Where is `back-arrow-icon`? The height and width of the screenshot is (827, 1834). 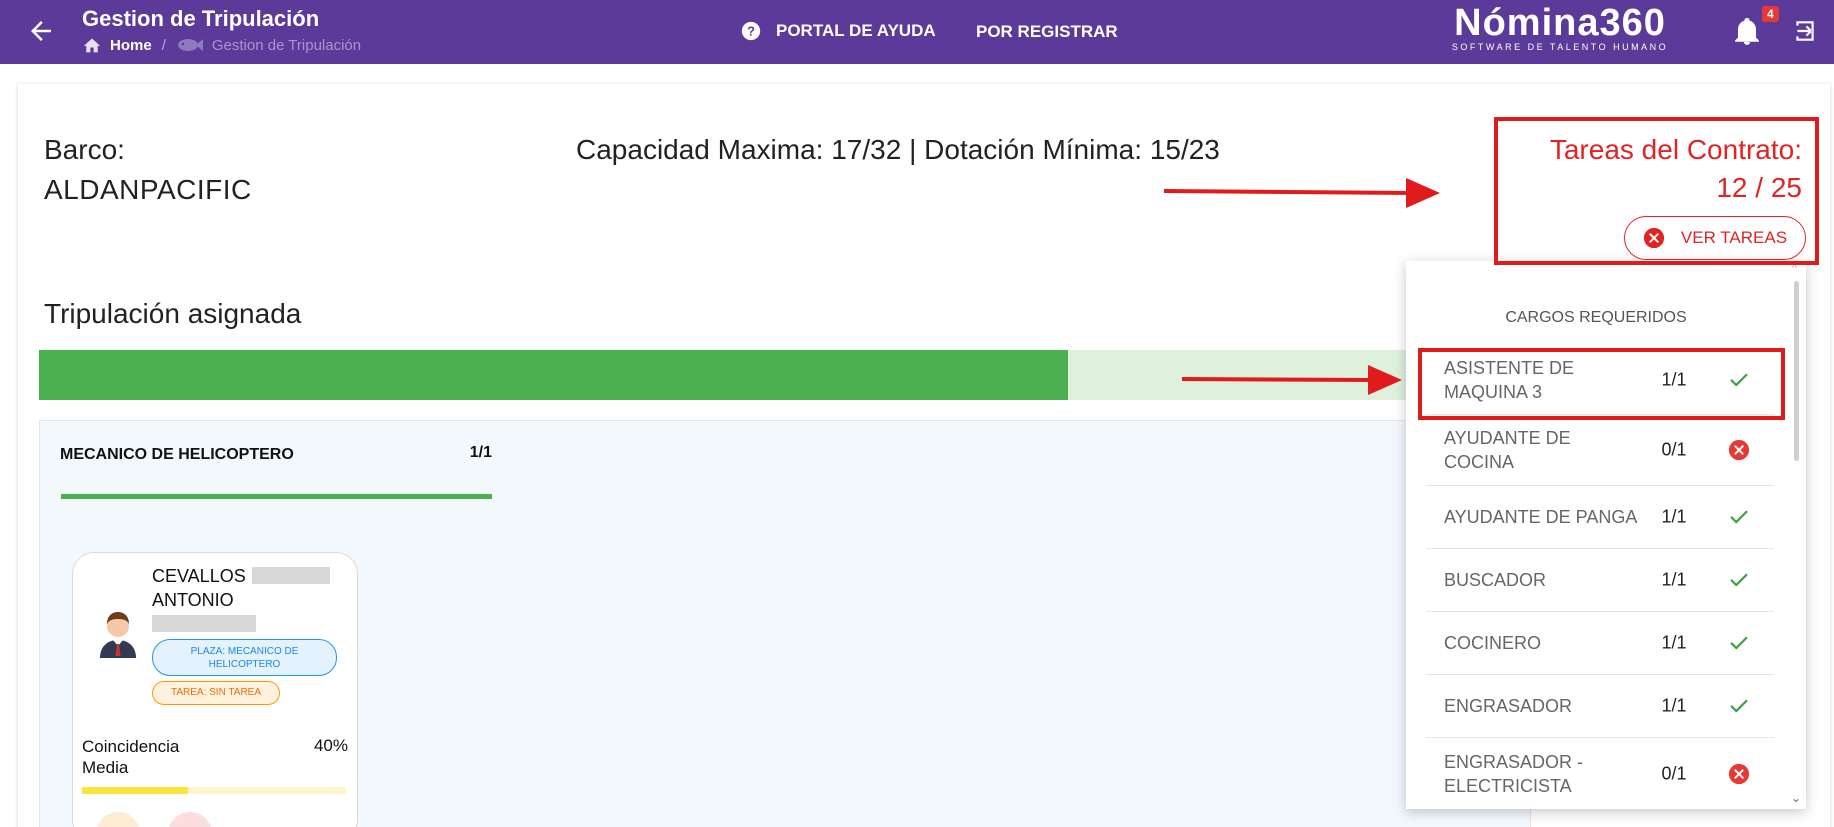
back-arrow-icon is located at coordinates (41, 31).